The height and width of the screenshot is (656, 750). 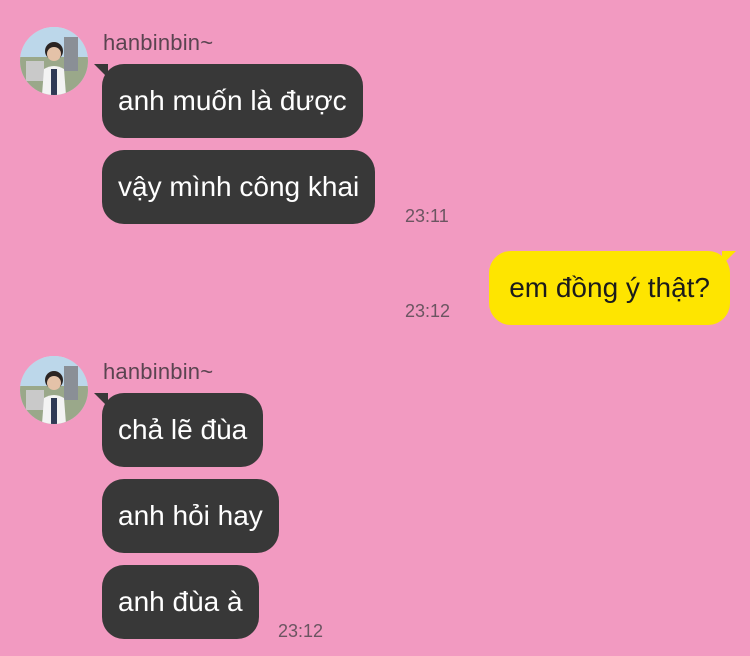 I want to click on message-bubble: anh muốn là được, so click(x=232, y=101).